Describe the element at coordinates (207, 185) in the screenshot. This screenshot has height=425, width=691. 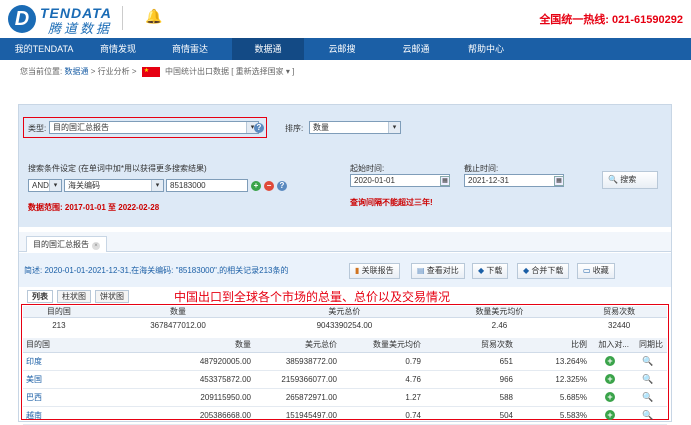
I see `hs-code-input: 85183000` at that location.